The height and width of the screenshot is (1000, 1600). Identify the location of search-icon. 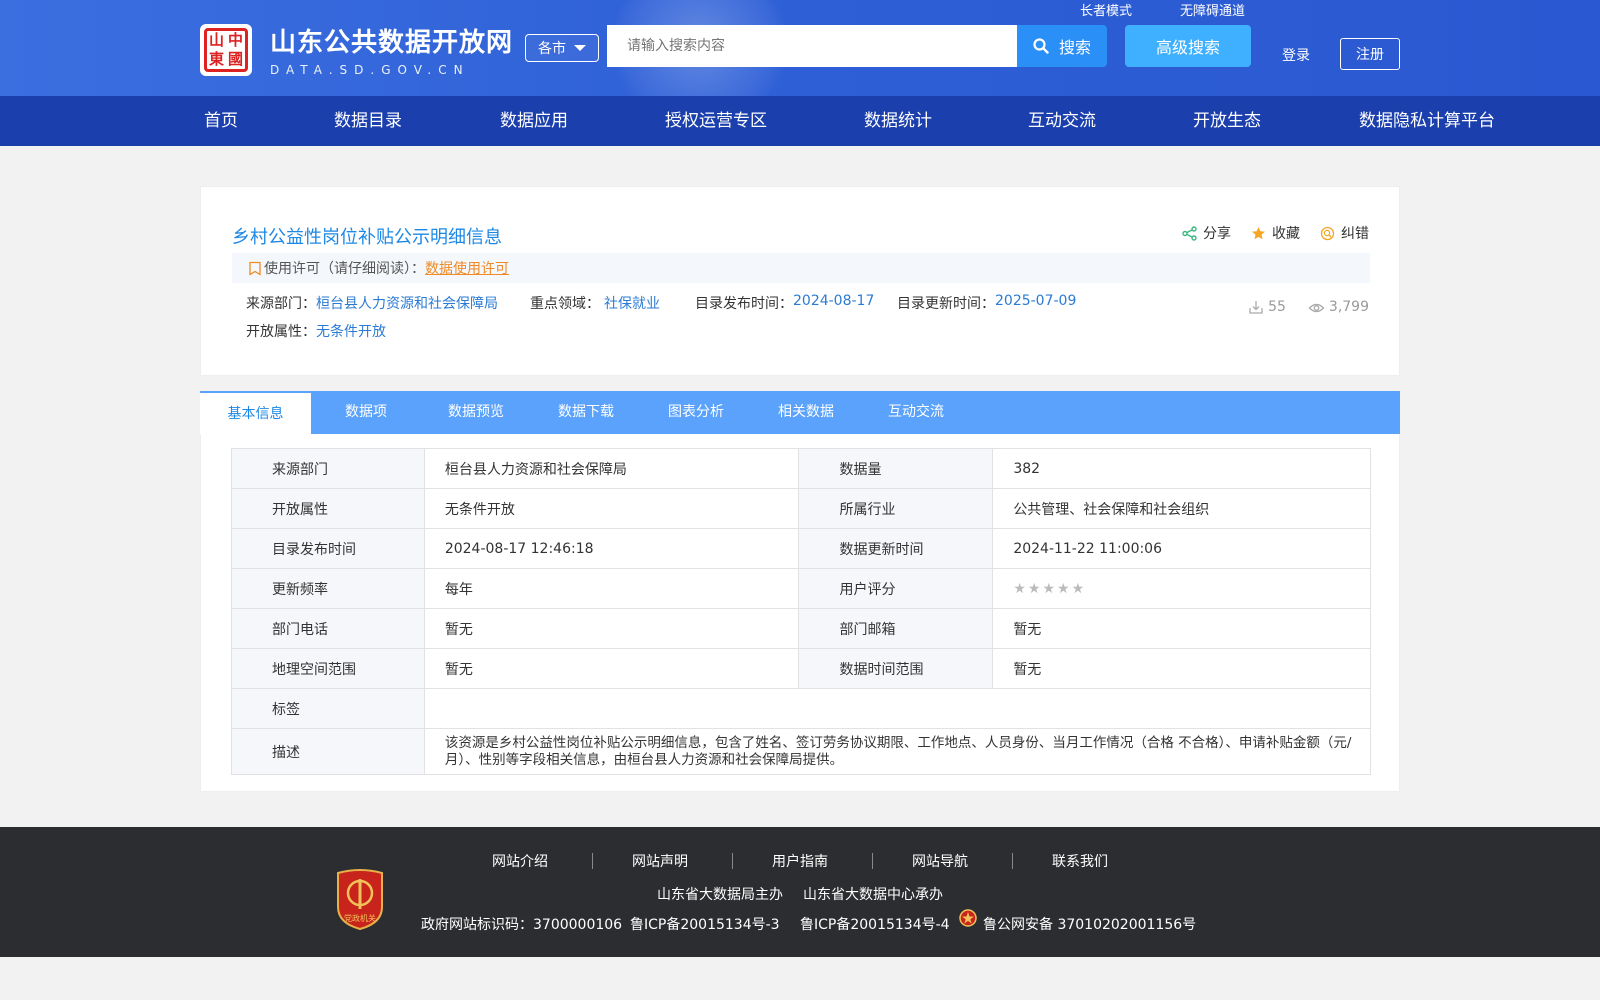
(1041, 46).